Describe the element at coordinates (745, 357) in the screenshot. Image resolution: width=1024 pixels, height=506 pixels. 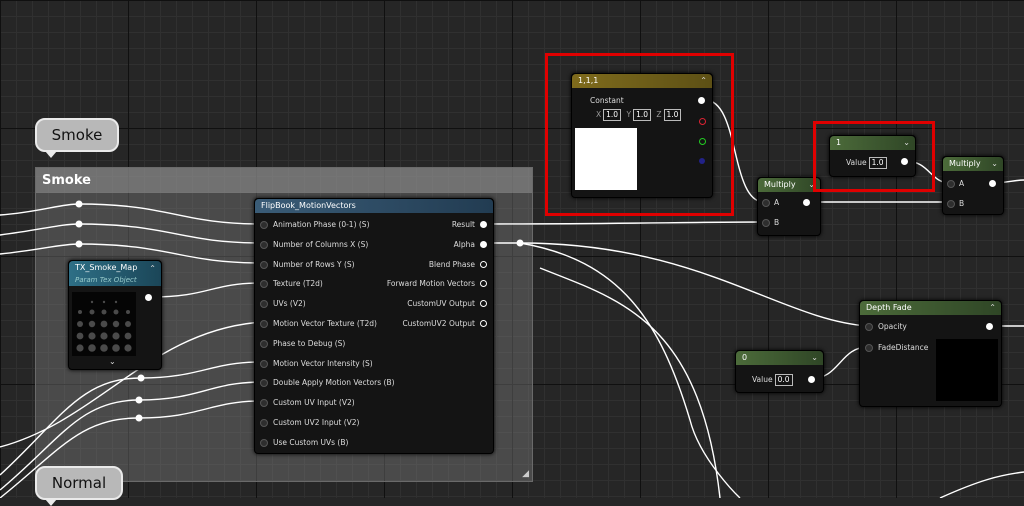
I see `node-title: 0` at that location.